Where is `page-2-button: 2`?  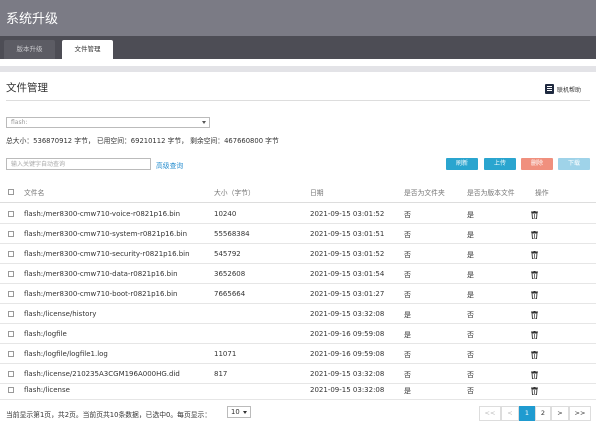
page-2-button: 2 is located at coordinates (543, 413).